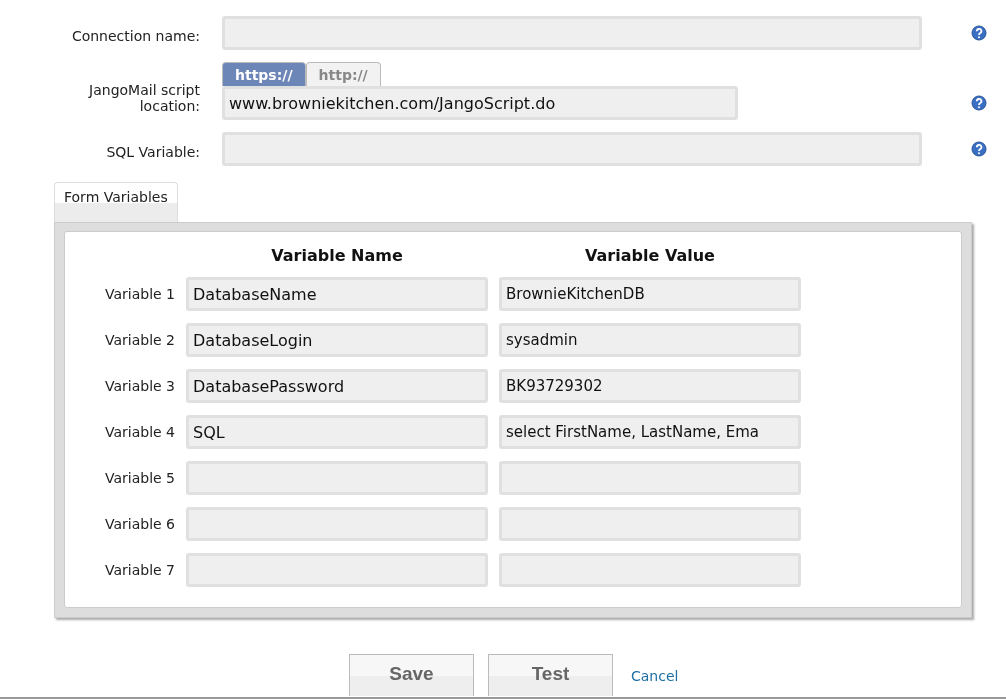 The width and height of the screenshot is (1006, 699). Describe the element at coordinates (139, 432) in the screenshot. I see `variable-label: Variable 4` at that location.